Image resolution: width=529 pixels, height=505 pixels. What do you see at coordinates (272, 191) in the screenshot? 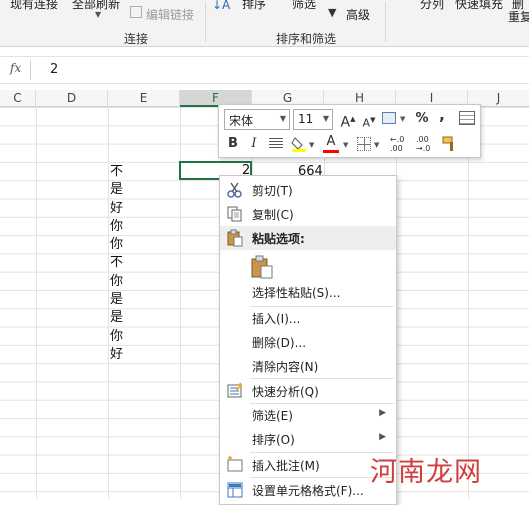
I see `menu-item-label: 剪切(T)` at bounding box center [272, 191].